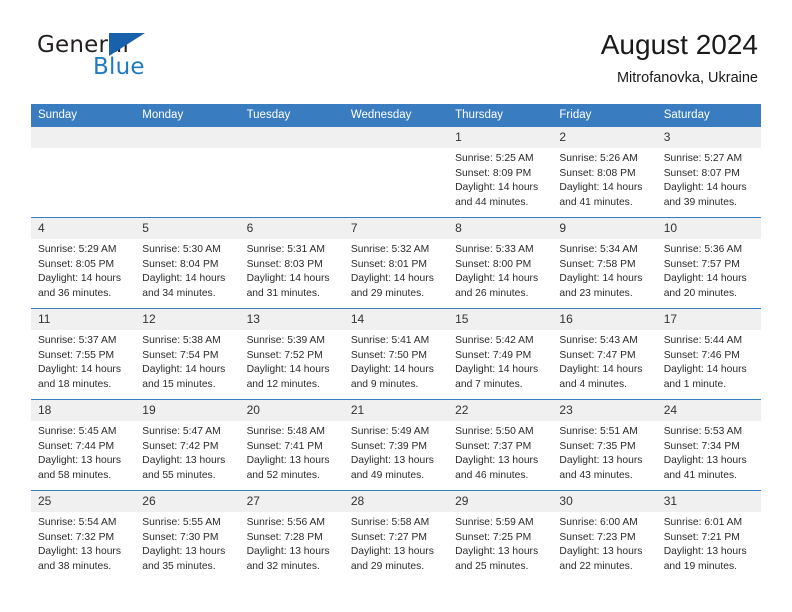 The image size is (792, 612). What do you see at coordinates (500, 115) in the screenshot?
I see `weekday-header-thursday: Thursday` at bounding box center [500, 115].